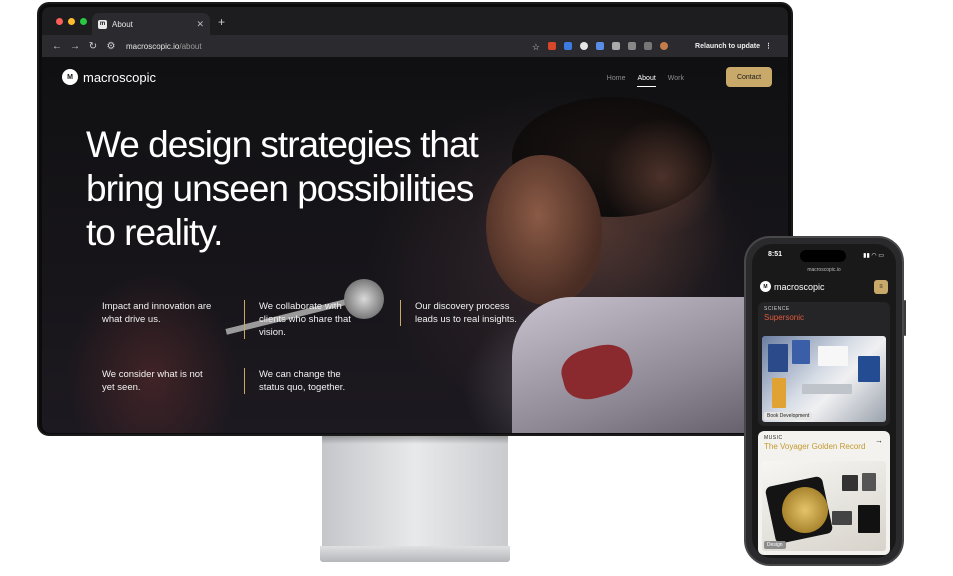  What do you see at coordinates (773, 438) in the screenshot?
I see `card-category: MUSIC` at bounding box center [773, 438].